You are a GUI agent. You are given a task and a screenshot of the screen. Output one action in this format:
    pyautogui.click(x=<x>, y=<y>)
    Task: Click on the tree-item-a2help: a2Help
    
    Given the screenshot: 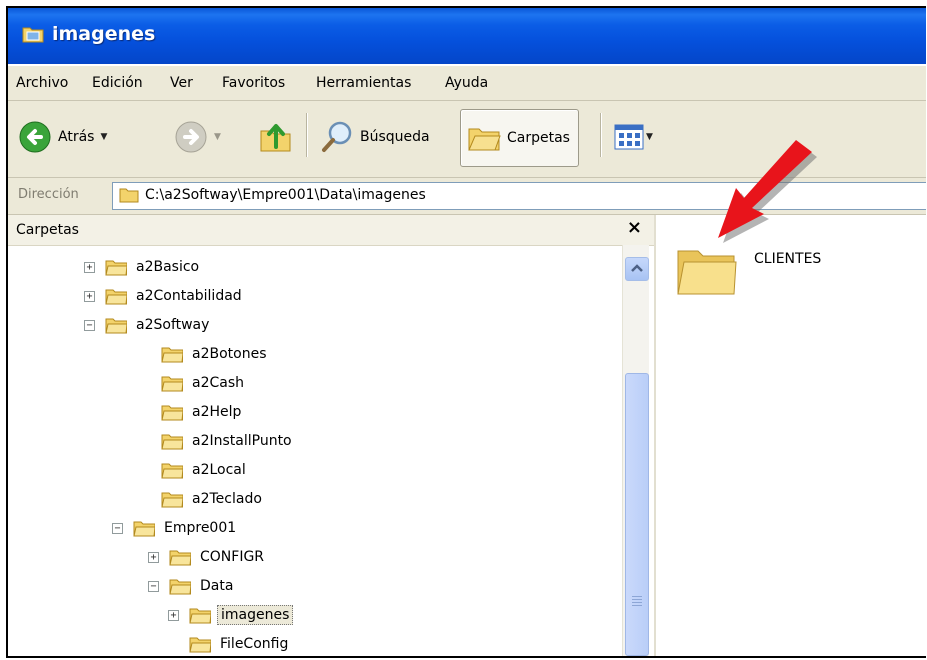 What is the action you would take?
    pyautogui.click(x=202, y=412)
    